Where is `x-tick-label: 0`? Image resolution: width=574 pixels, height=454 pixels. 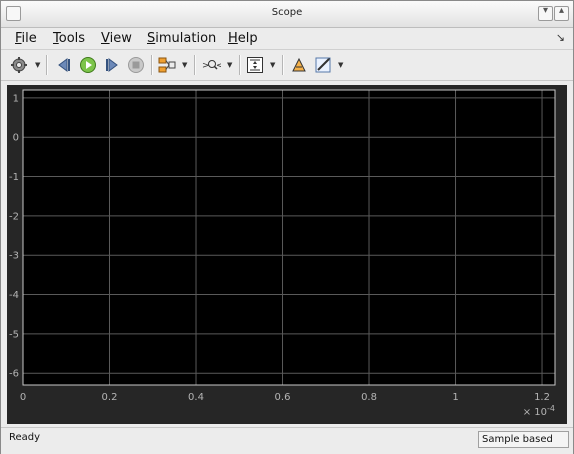 x-tick-label: 0 is located at coordinates (23, 397).